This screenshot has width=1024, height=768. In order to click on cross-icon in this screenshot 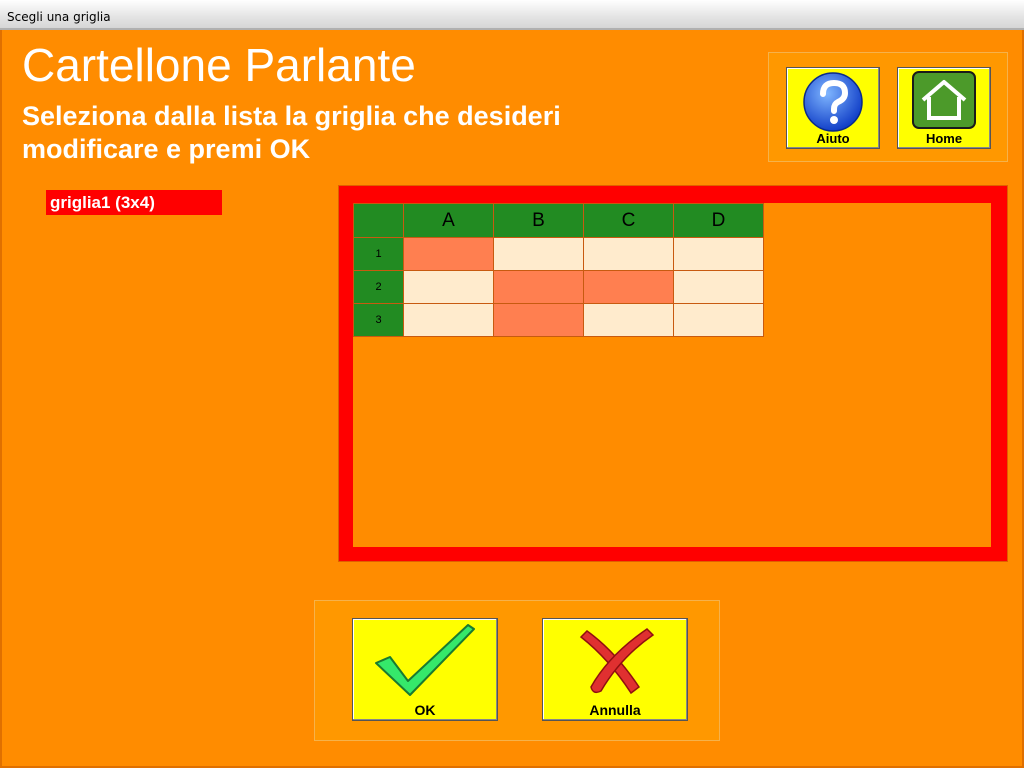, I will do `click(617, 661)`.